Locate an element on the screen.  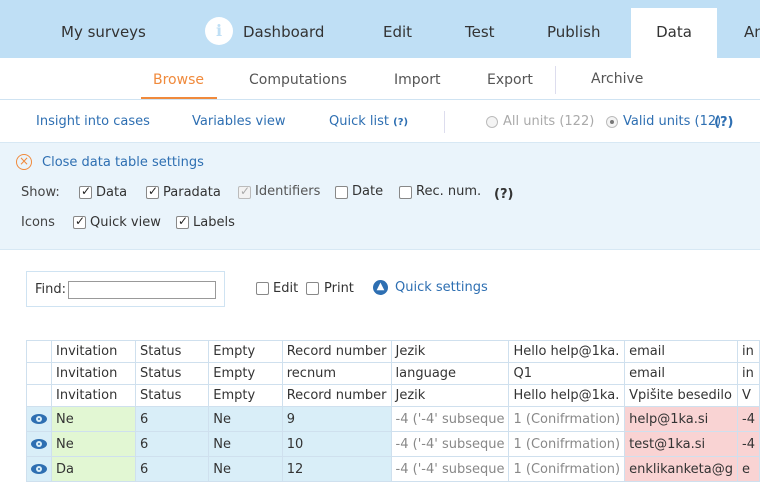
close-icon: × is located at coordinates (24, 162).